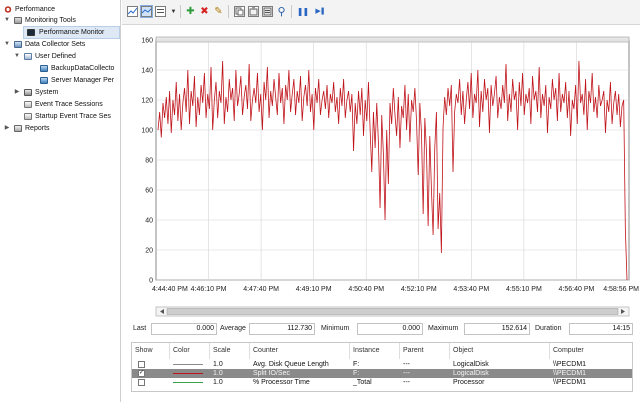 The image size is (640, 402). Describe the element at coordinates (146, 11) in the screenshot. I see `change-graph-type-icon` at that location.